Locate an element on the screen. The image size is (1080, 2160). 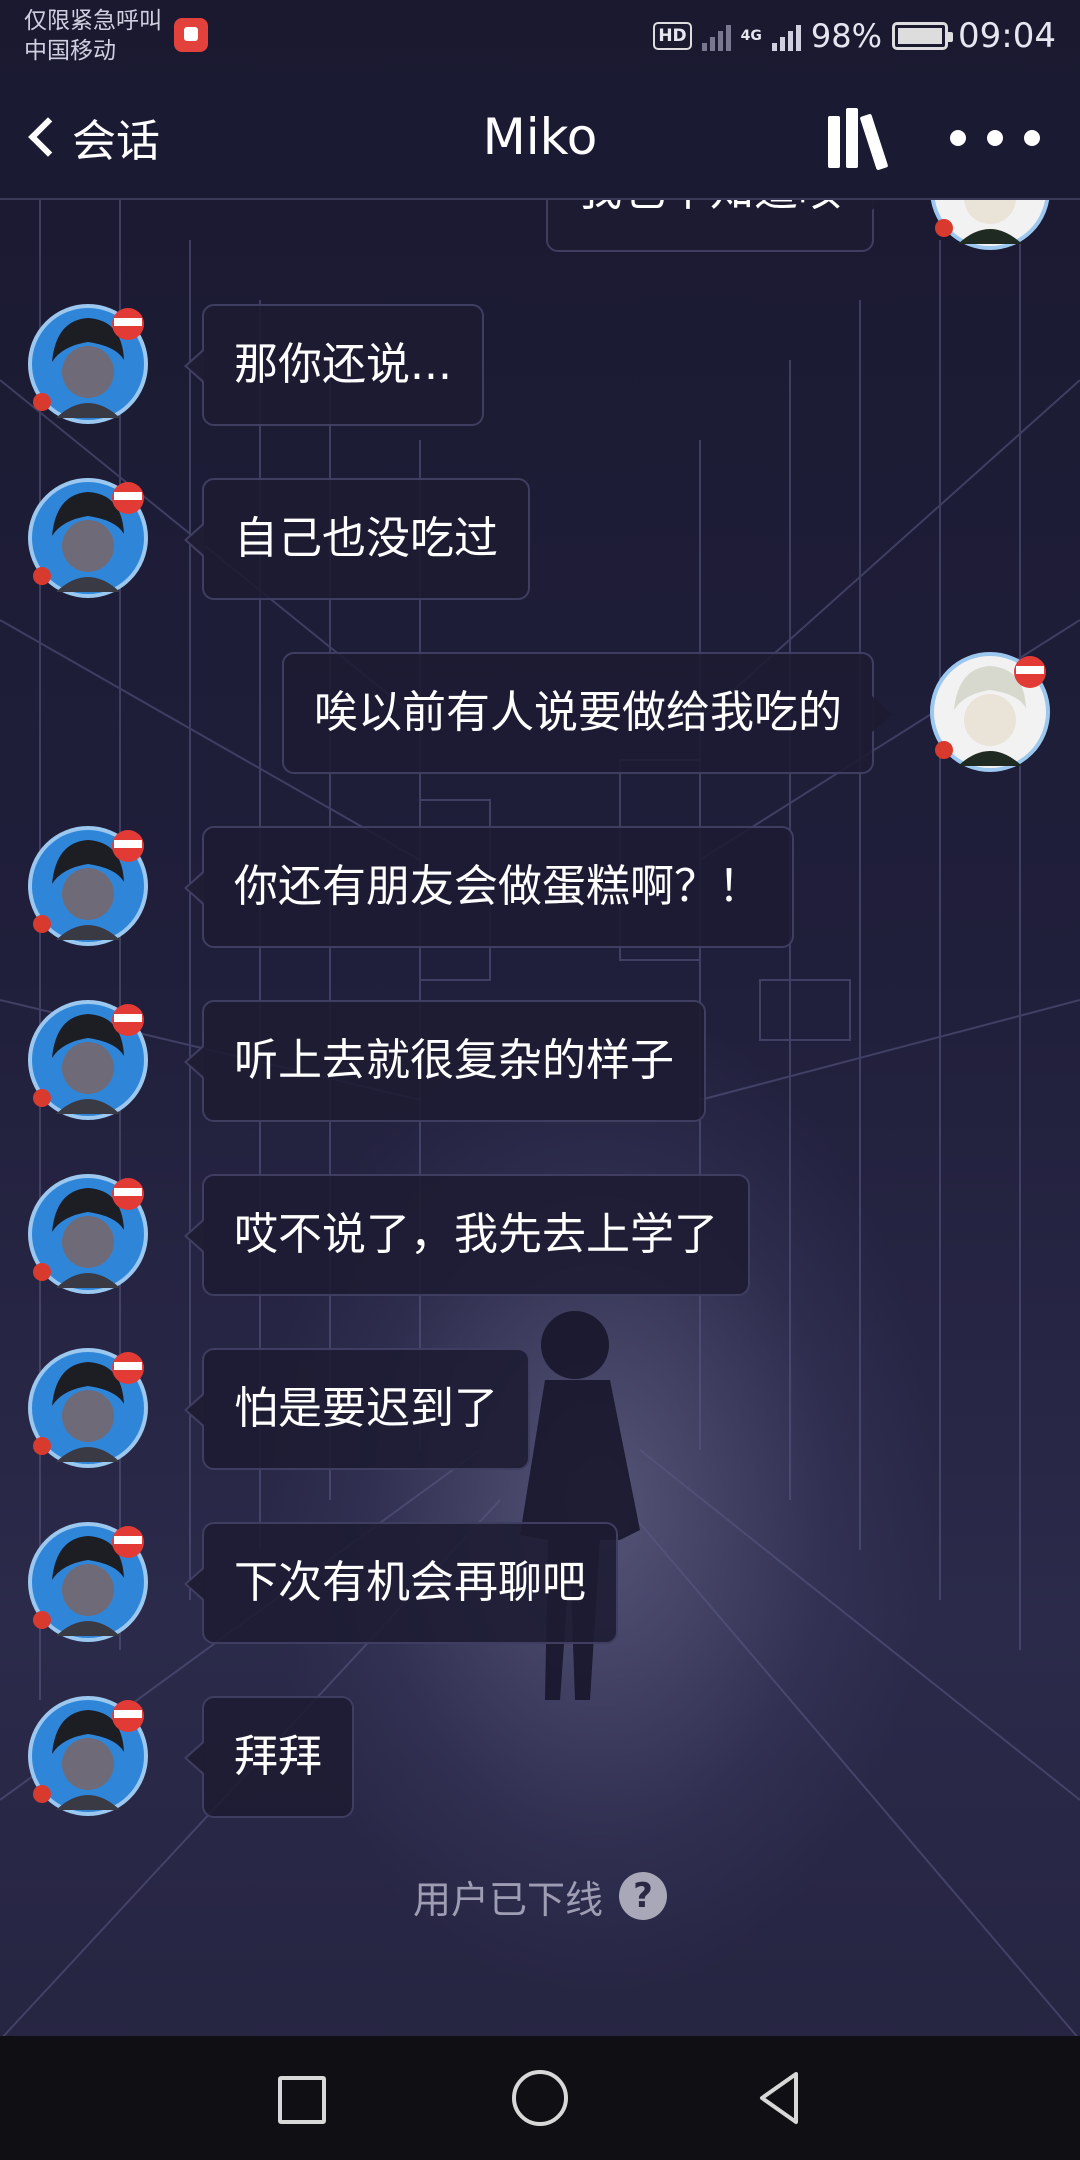
battery-icon is located at coordinates (923, 36).